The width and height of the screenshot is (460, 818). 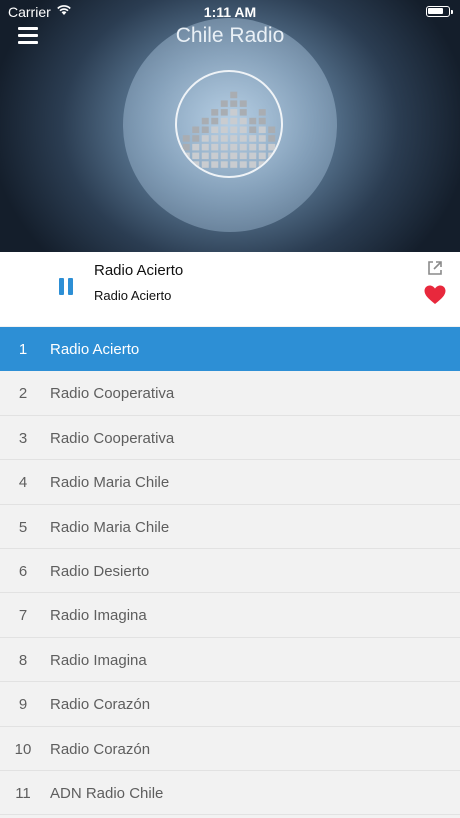 What do you see at coordinates (230, 438) in the screenshot?
I see `station-row: 3 Radio Cooperativa` at bounding box center [230, 438].